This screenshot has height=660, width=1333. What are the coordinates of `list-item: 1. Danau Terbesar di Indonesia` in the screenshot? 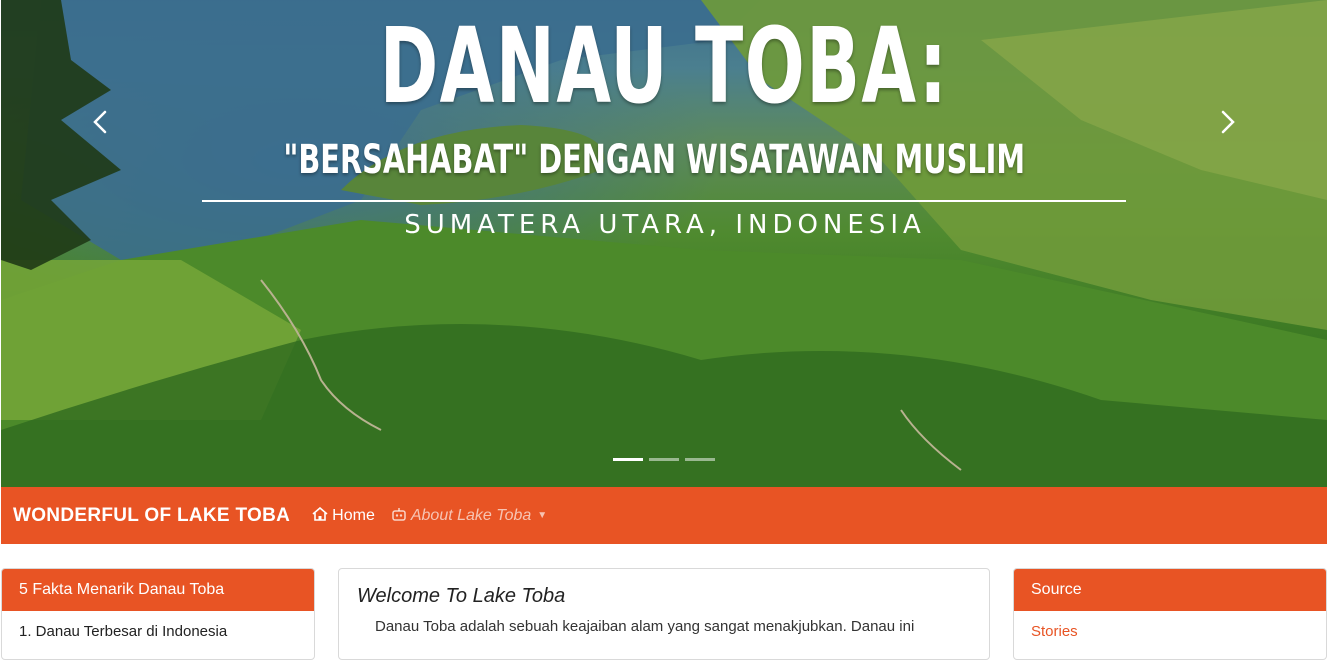 It's located at (158, 631).